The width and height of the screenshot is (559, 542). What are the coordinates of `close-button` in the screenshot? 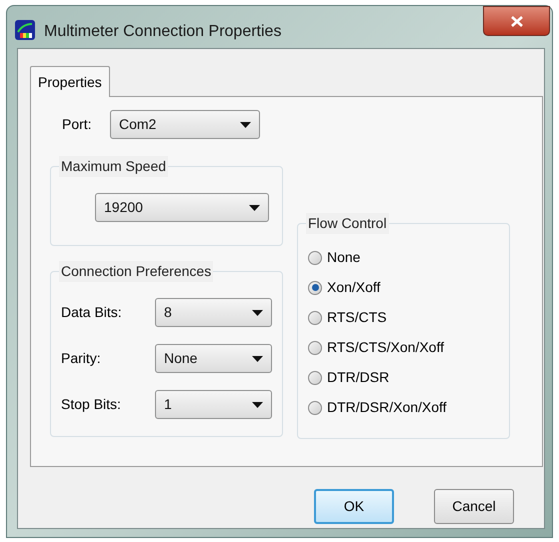 It's located at (516, 21).